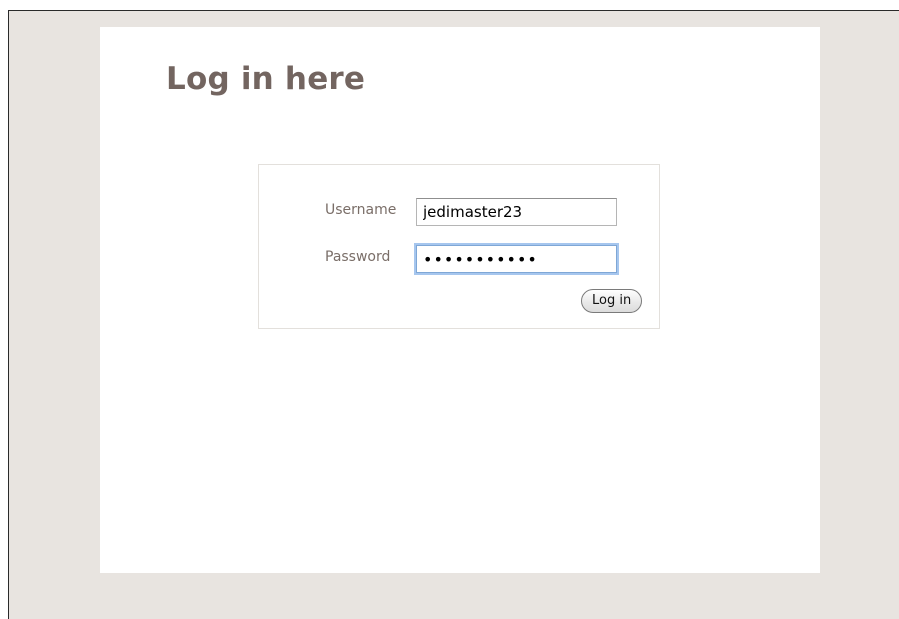  What do you see at coordinates (266, 79) in the screenshot?
I see `page-title: Log in here` at bounding box center [266, 79].